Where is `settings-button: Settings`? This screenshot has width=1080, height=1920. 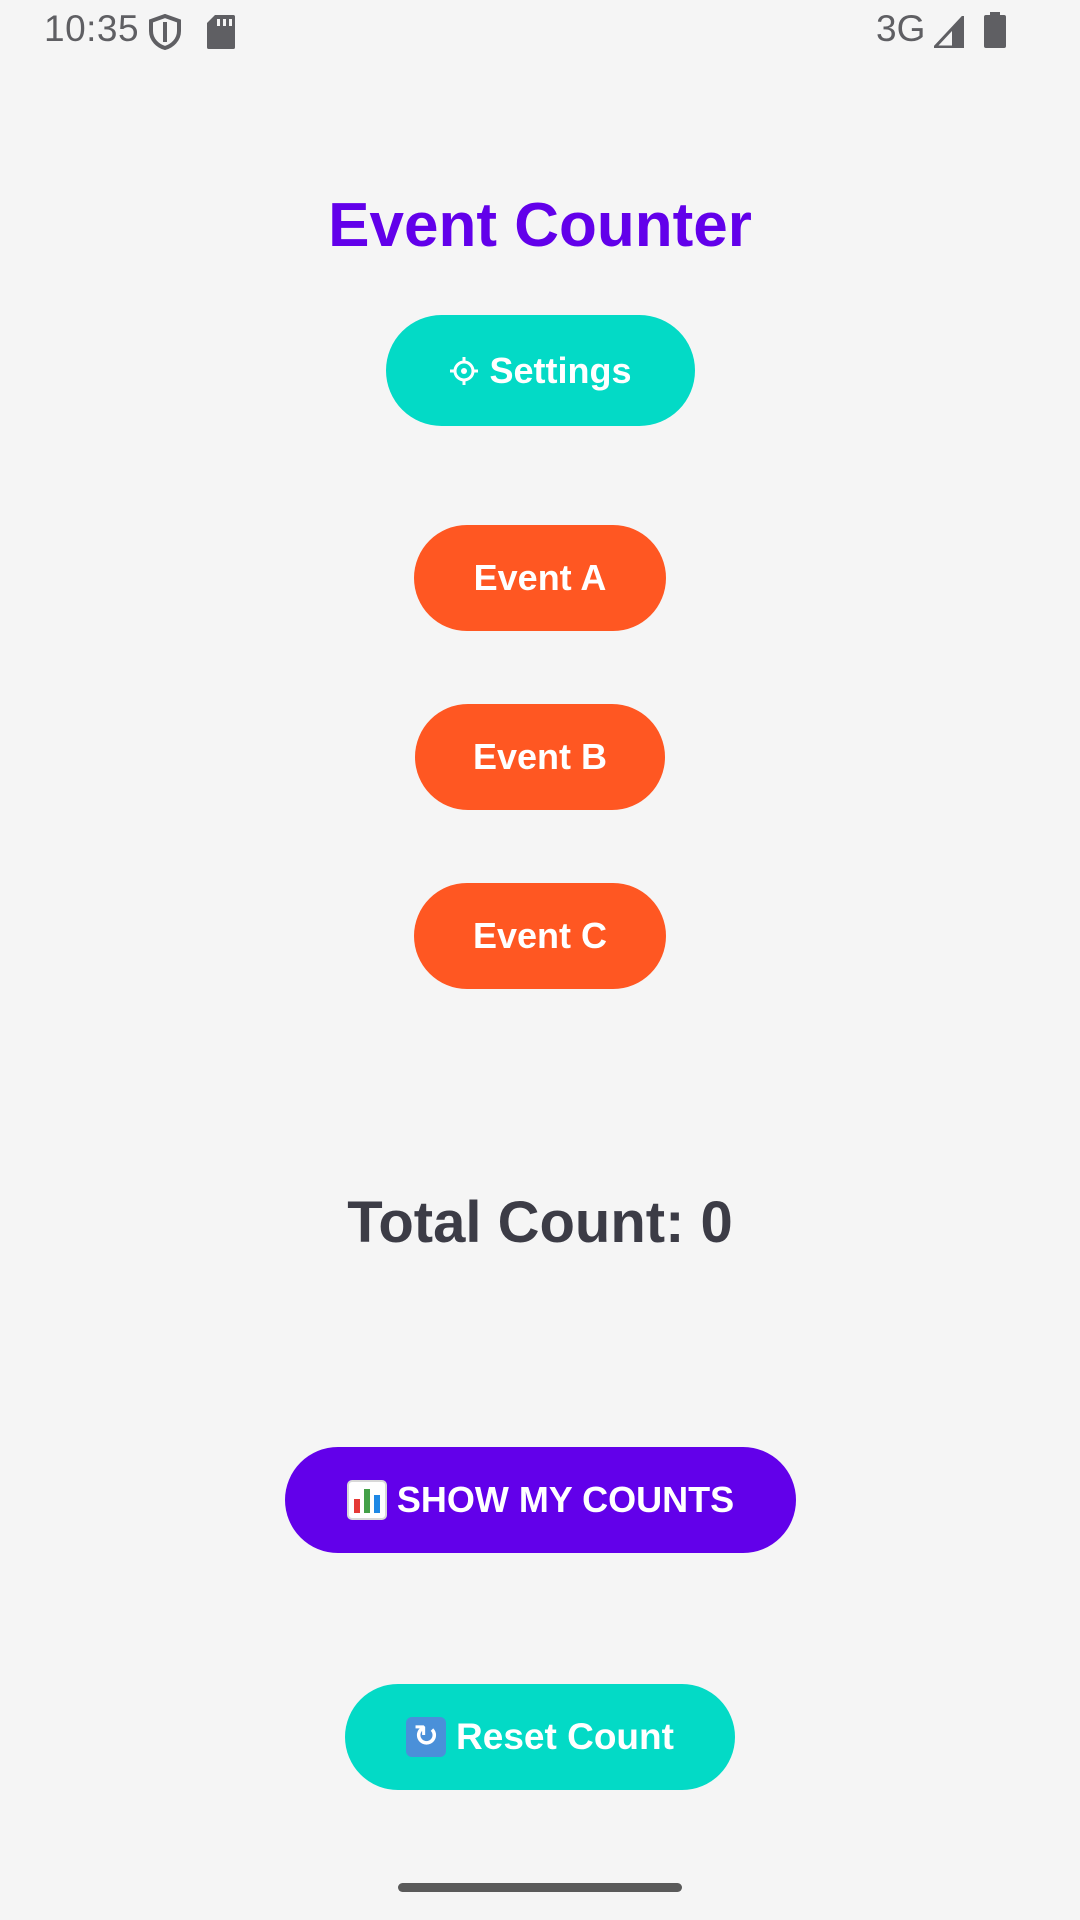 settings-button: Settings is located at coordinates (540, 370).